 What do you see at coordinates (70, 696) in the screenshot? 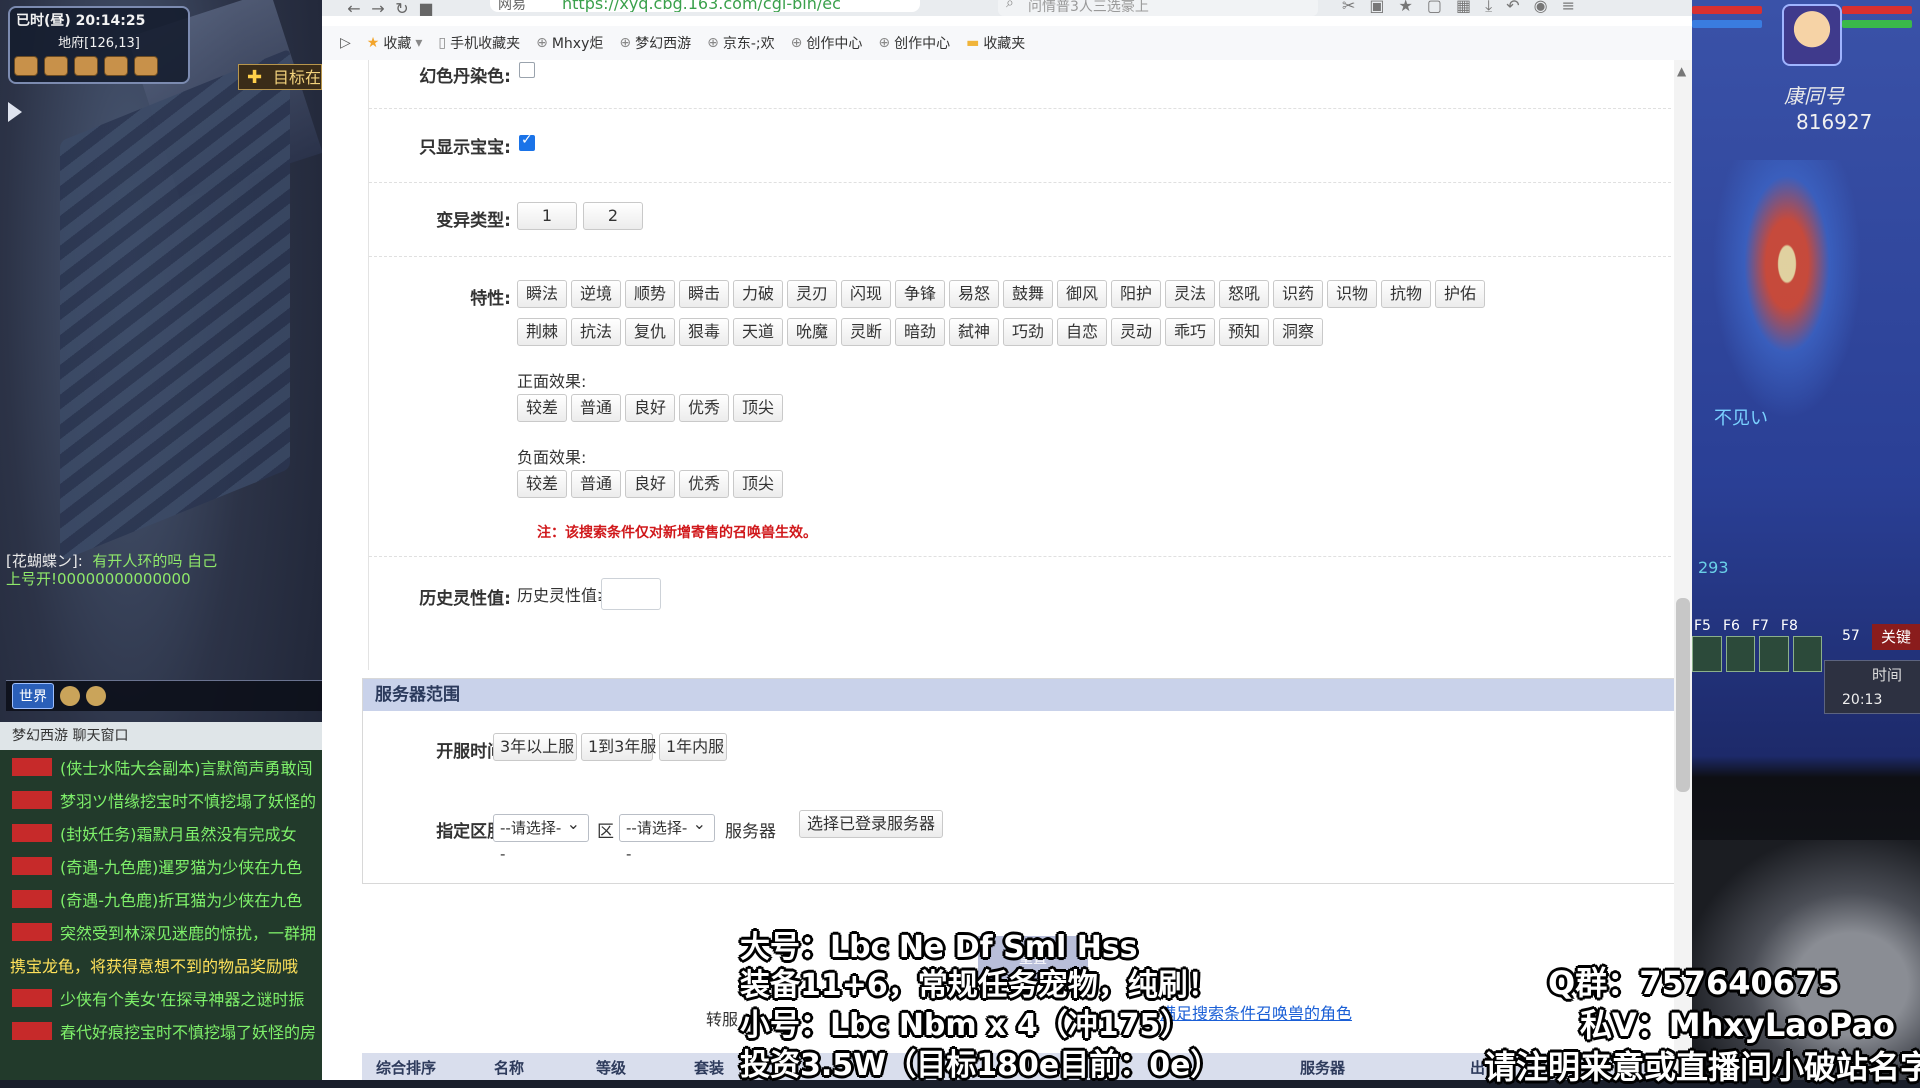
I see `voice-icon` at bounding box center [70, 696].